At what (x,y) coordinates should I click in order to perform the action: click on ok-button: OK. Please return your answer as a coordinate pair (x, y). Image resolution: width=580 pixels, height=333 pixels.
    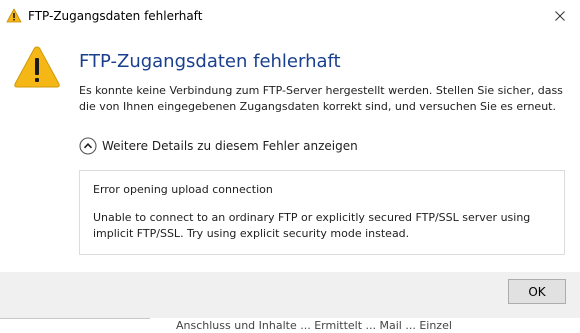
    Looking at the image, I should click on (537, 291).